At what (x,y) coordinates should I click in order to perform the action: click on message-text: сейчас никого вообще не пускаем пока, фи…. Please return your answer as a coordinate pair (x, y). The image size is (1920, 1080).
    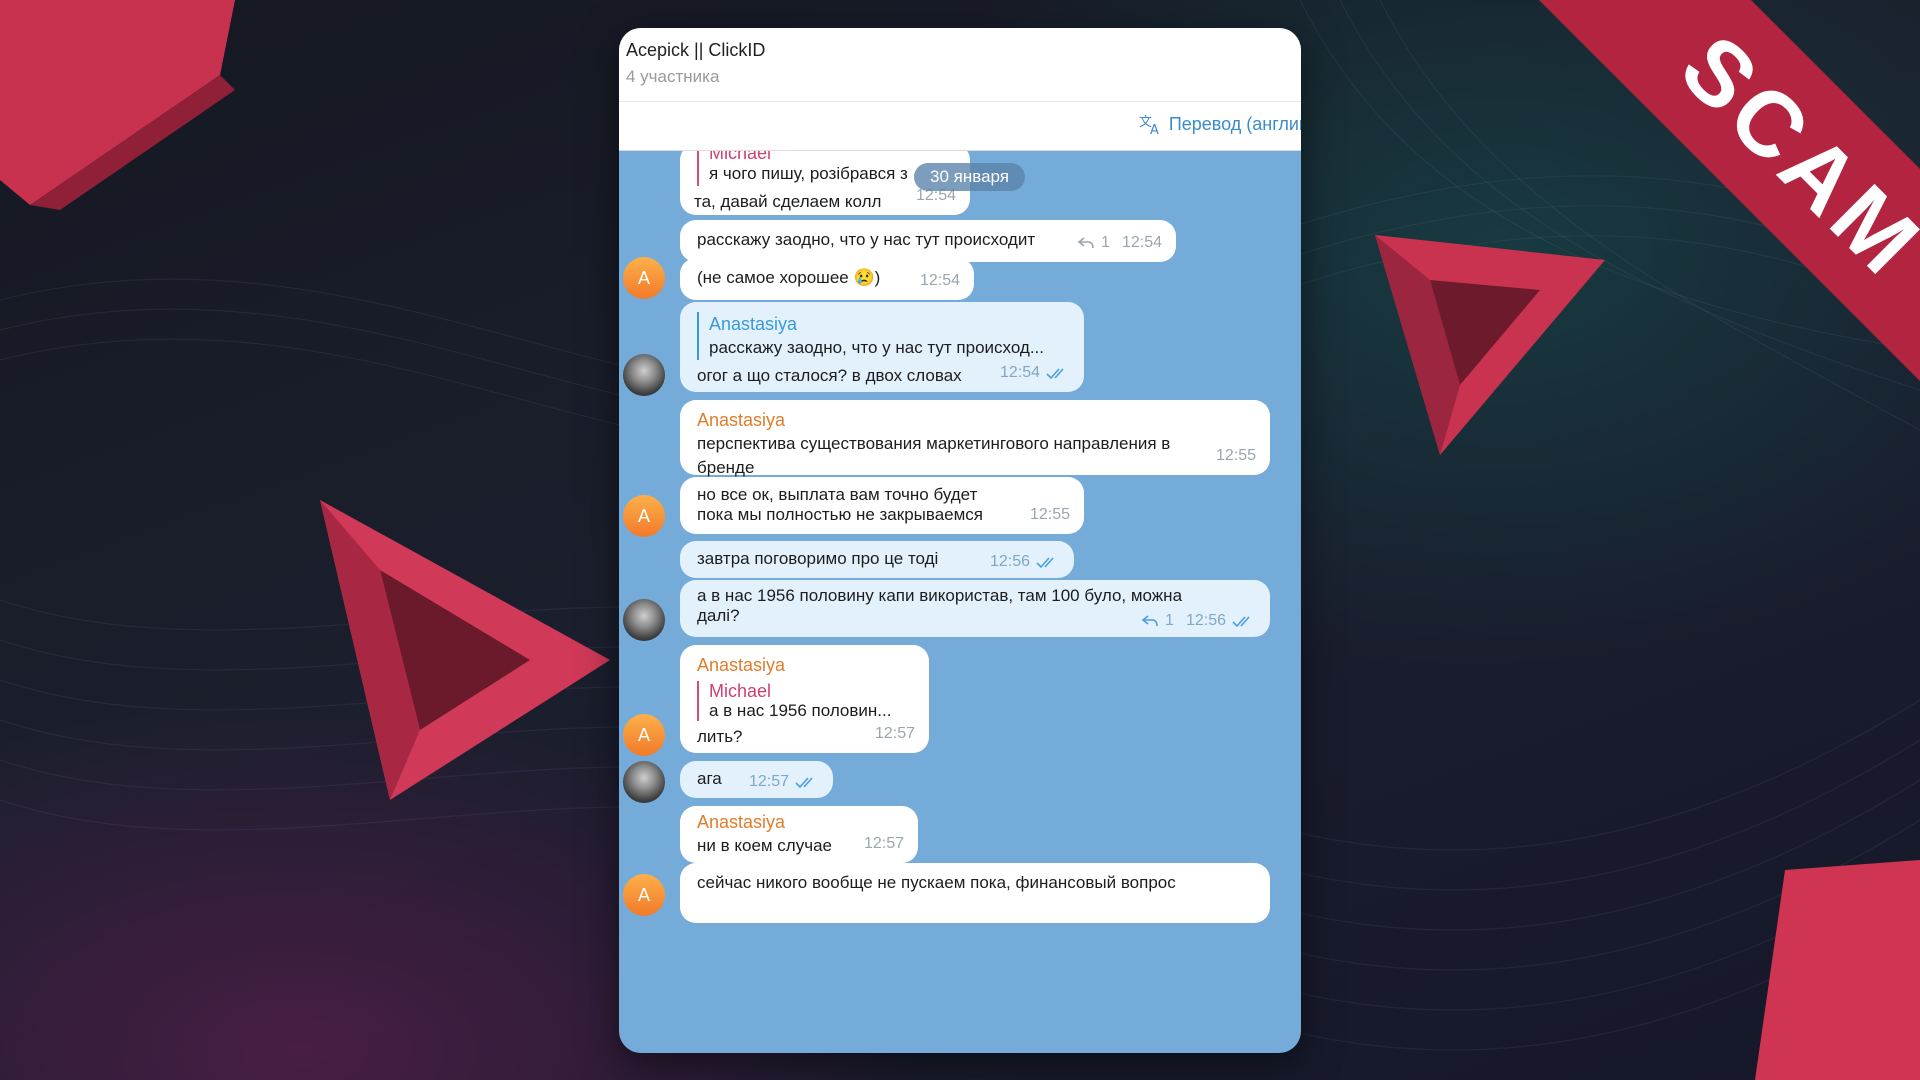
    Looking at the image, I should click on (936, 882).